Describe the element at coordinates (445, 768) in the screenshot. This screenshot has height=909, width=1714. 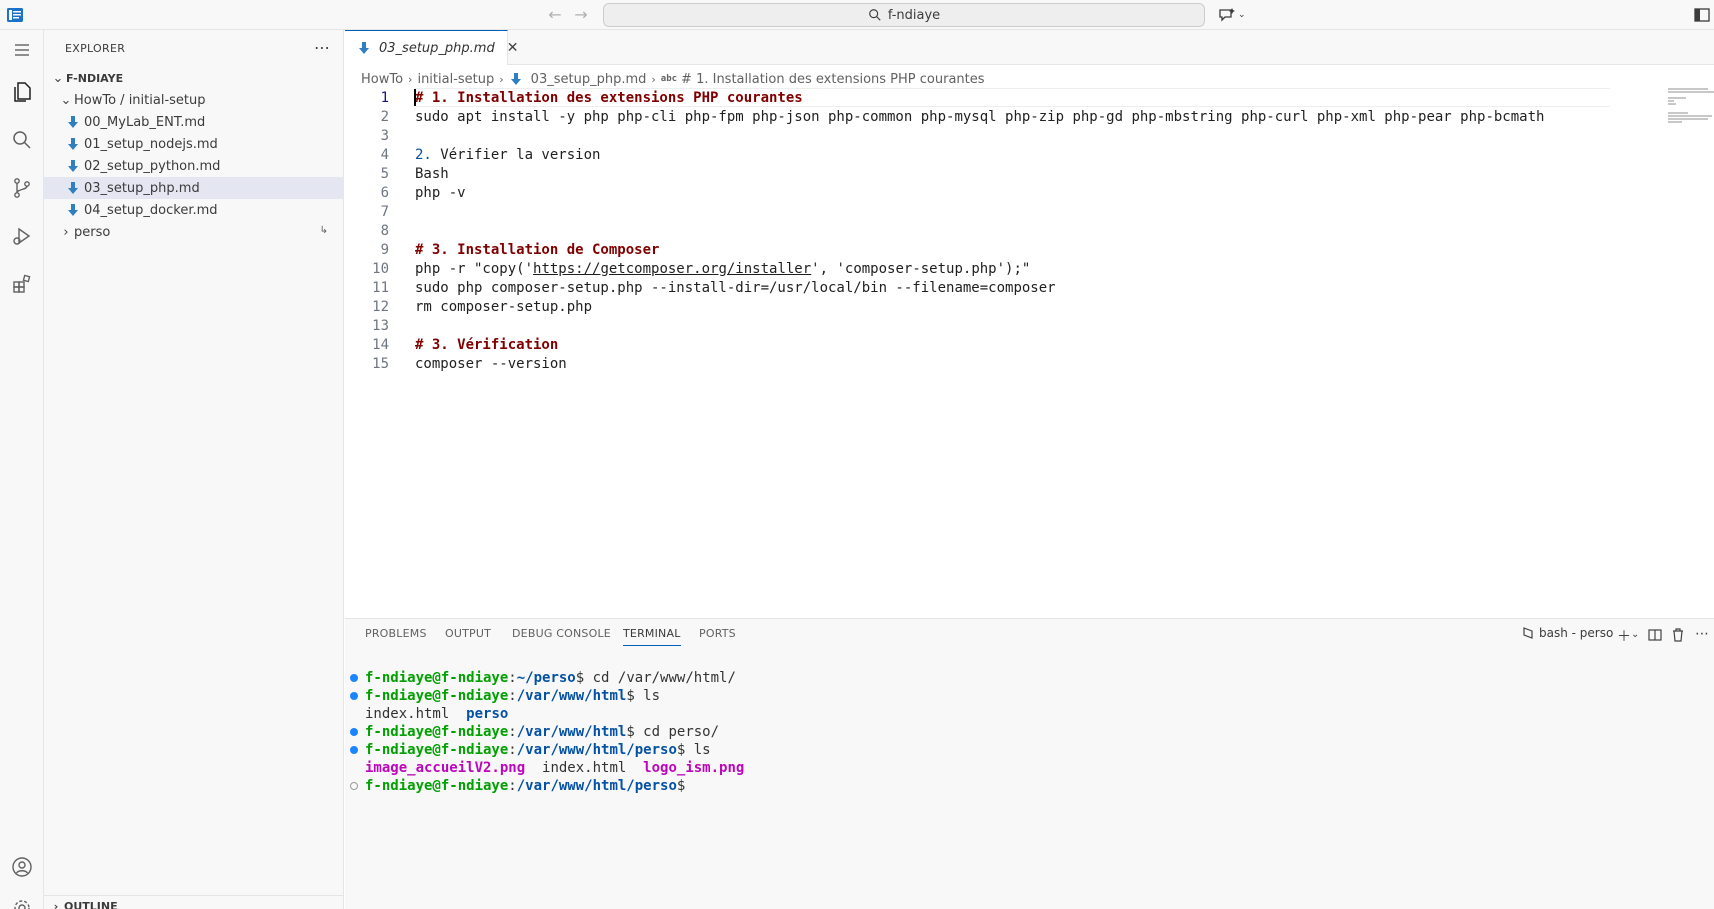
I see `terminal-image-file: image_accueilV2.png` at that location.